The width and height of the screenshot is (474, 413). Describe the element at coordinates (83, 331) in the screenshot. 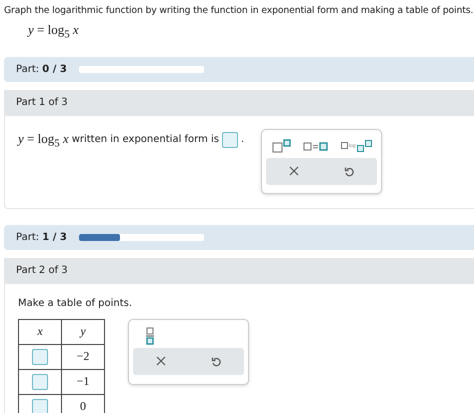

I see `column-header: y` at that location.